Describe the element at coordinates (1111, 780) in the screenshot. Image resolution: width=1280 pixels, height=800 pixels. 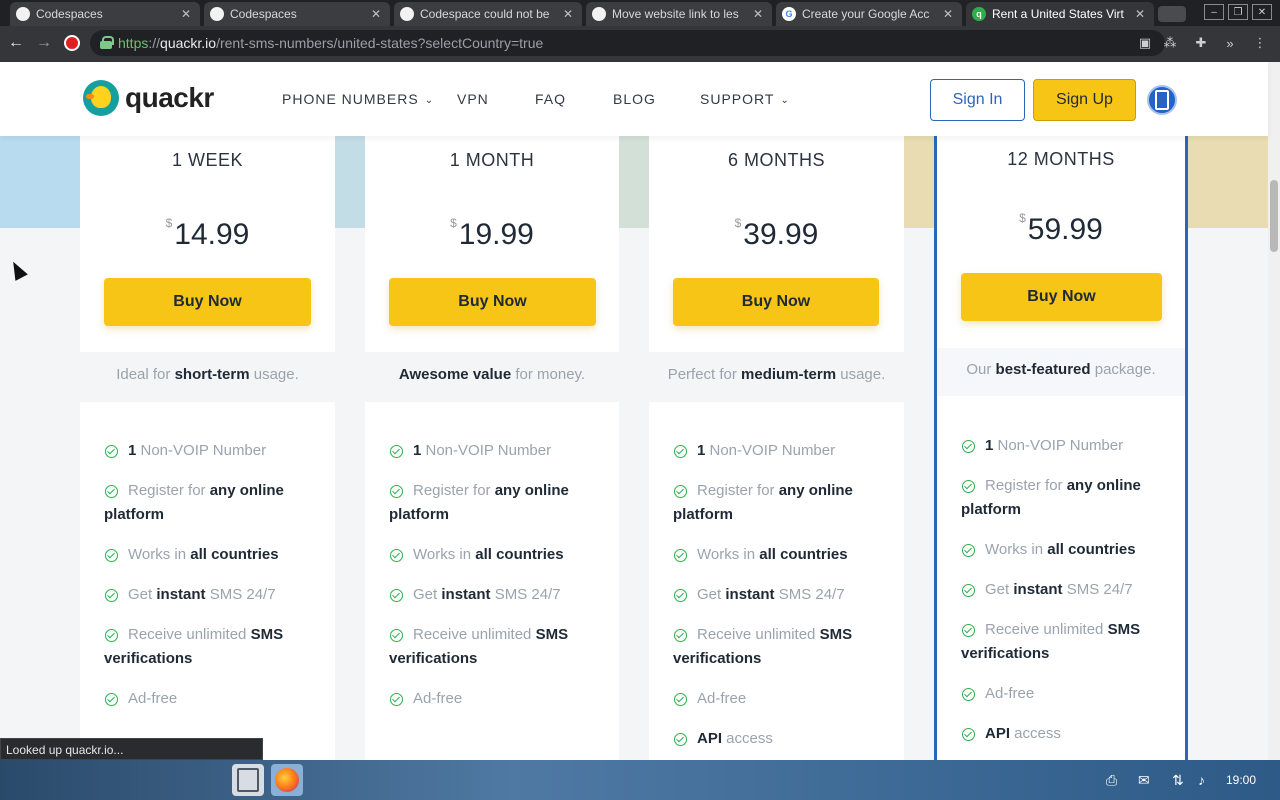
I see `printer-icon: ⎙` at that location.